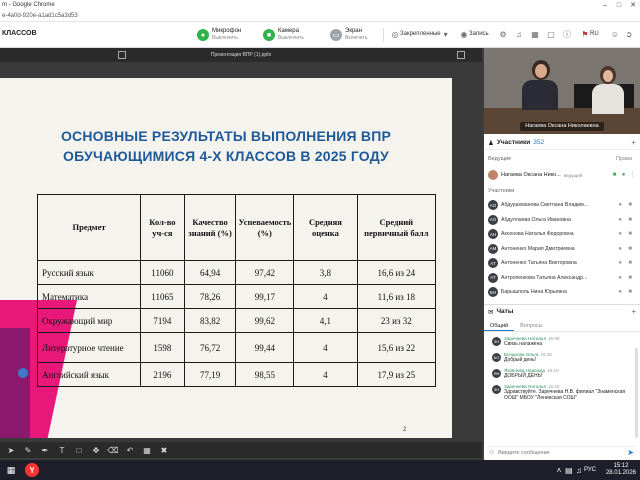 Image resolution: width=640 pixels, height=480 pixels. Describe the element at coordinates (164, 450) in the screenshot. I see `delete-icon: ✖` at that location.